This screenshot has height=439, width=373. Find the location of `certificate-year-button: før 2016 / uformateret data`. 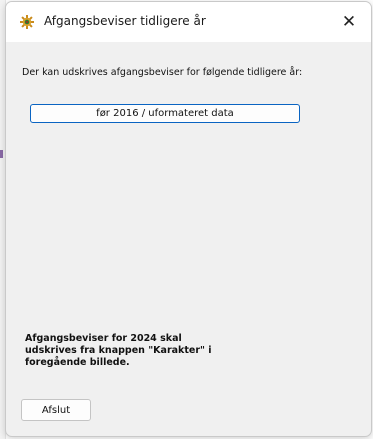

certificate-year-button: før 2016 / uformateret data is located at coordinates (165, 113).